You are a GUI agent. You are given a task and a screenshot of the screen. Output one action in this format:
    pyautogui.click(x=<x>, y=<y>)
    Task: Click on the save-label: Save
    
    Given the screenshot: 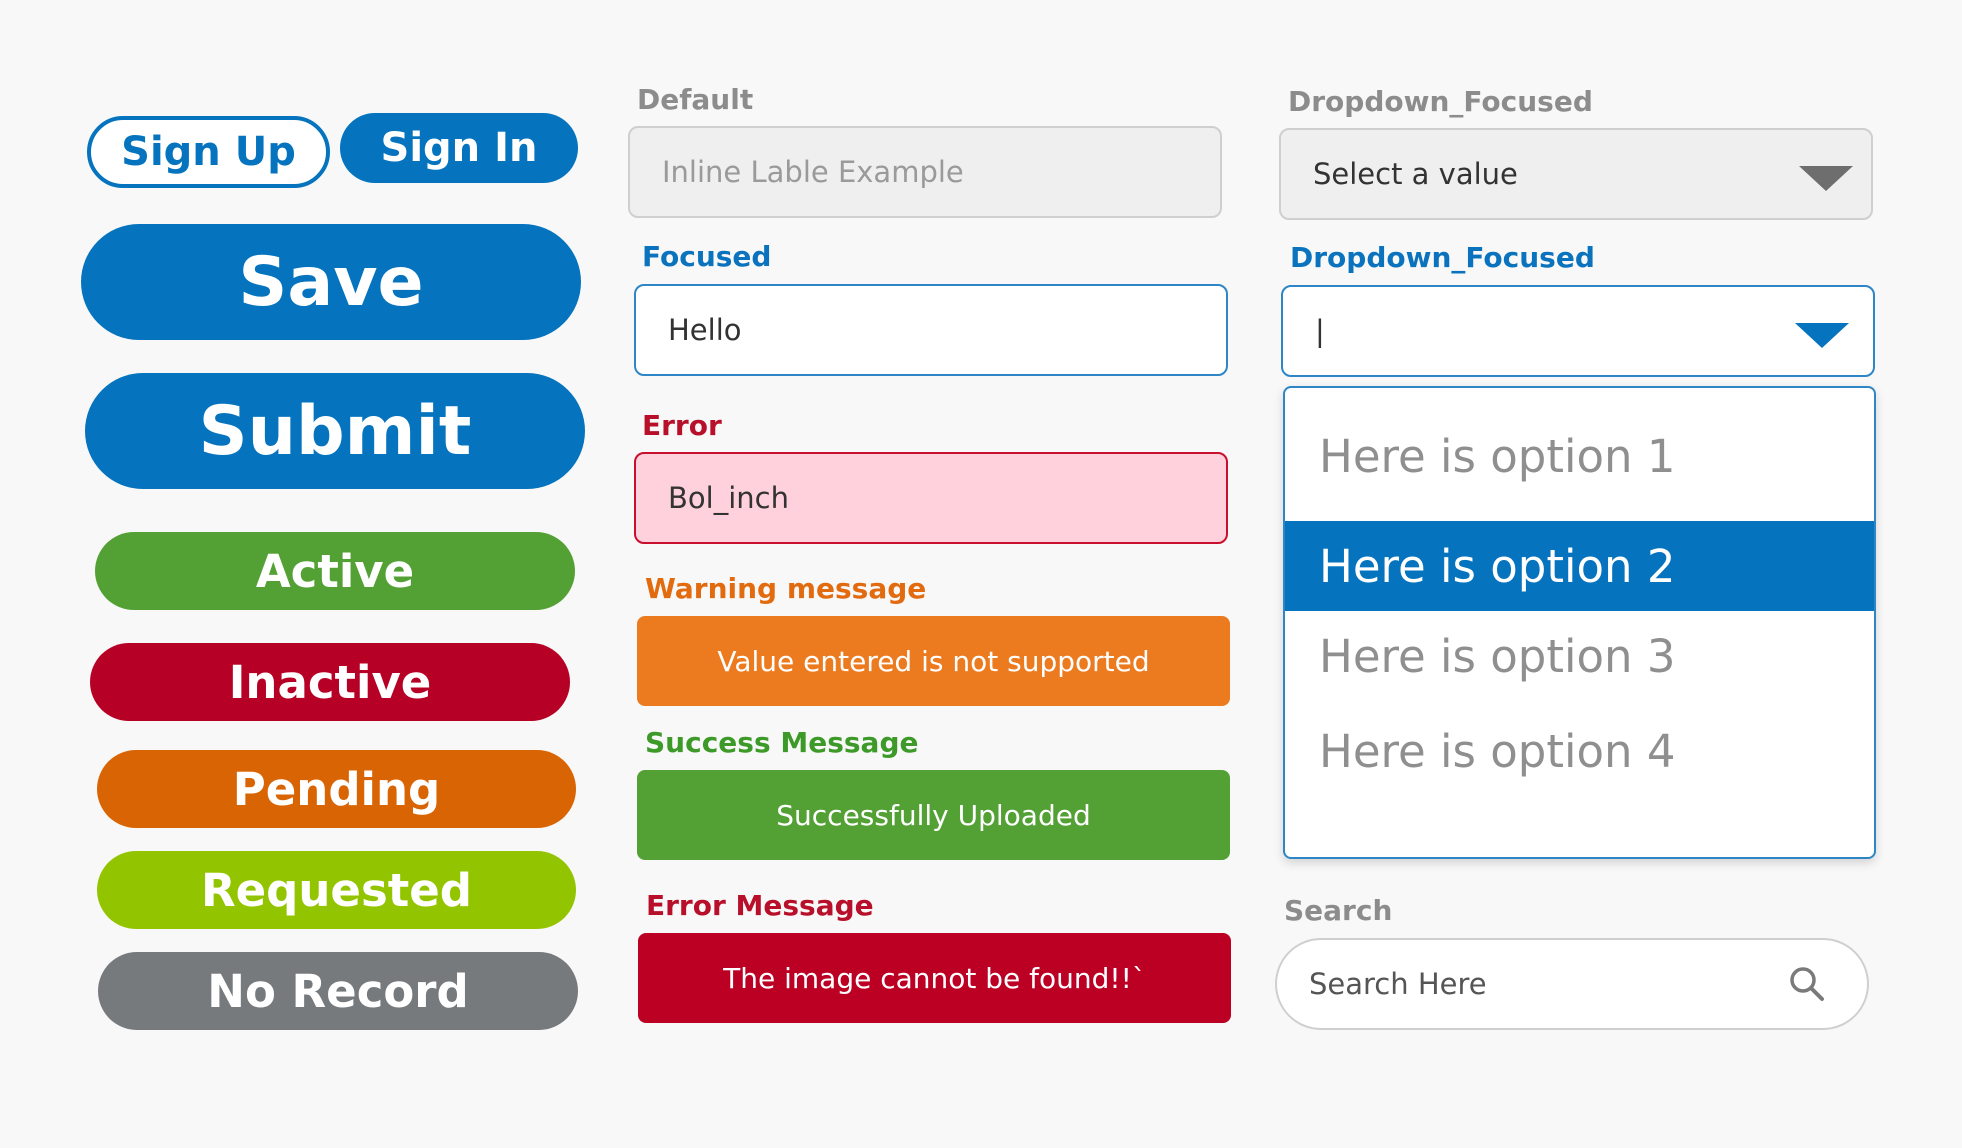 What is the action you would take?
    pyautogui.click(x=331, y=282)
    